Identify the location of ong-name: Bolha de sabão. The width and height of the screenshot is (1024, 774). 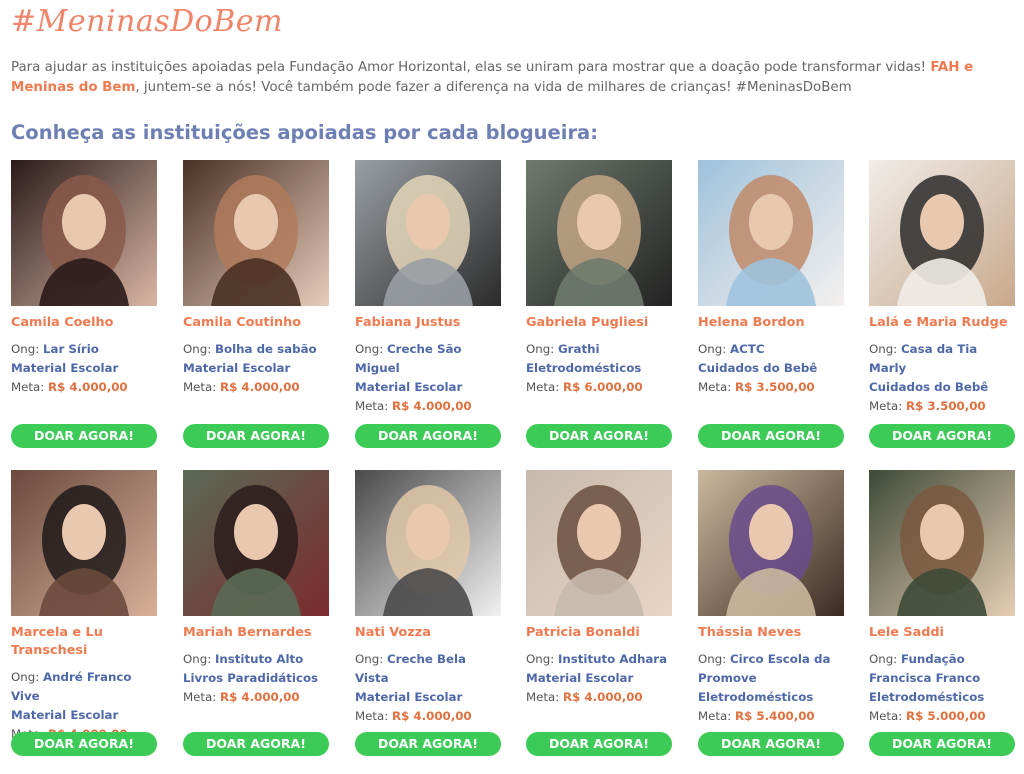
(266, 349).